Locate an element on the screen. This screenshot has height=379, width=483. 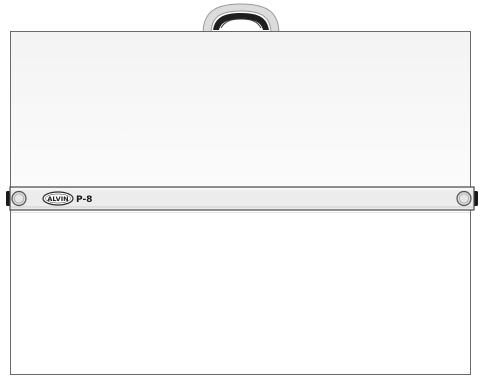
alvin-logo-icon: ALVIN is located at coordinates (58, 198).